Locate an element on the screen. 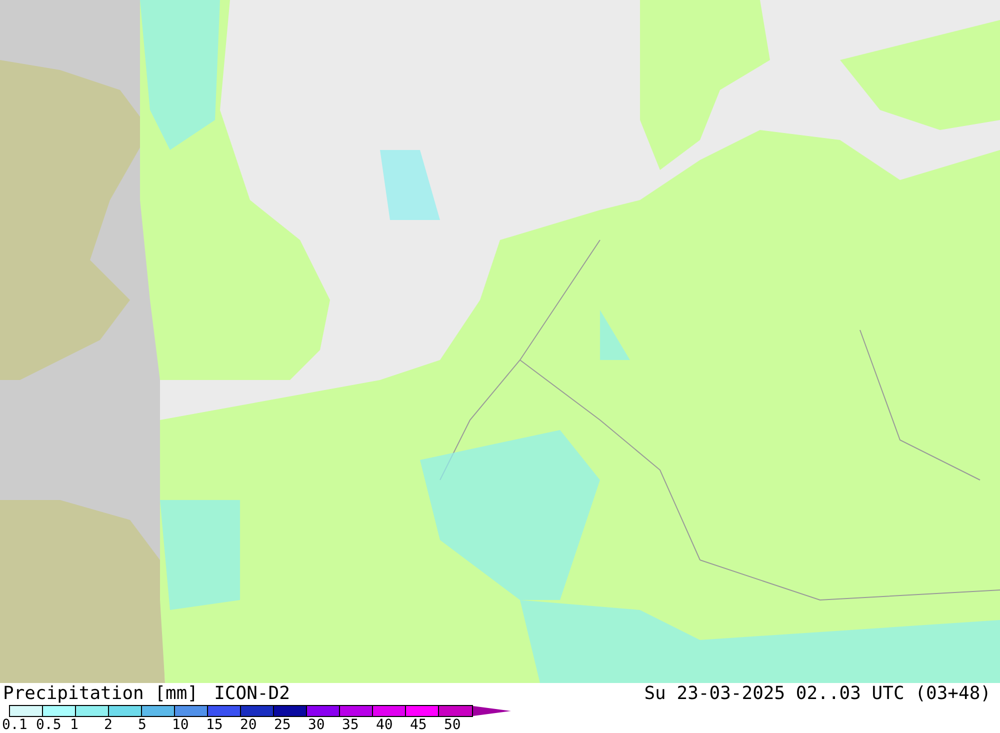 This screenshot has height=733, width=1000. scale-label: 35 is located at coordinates (351, 725).